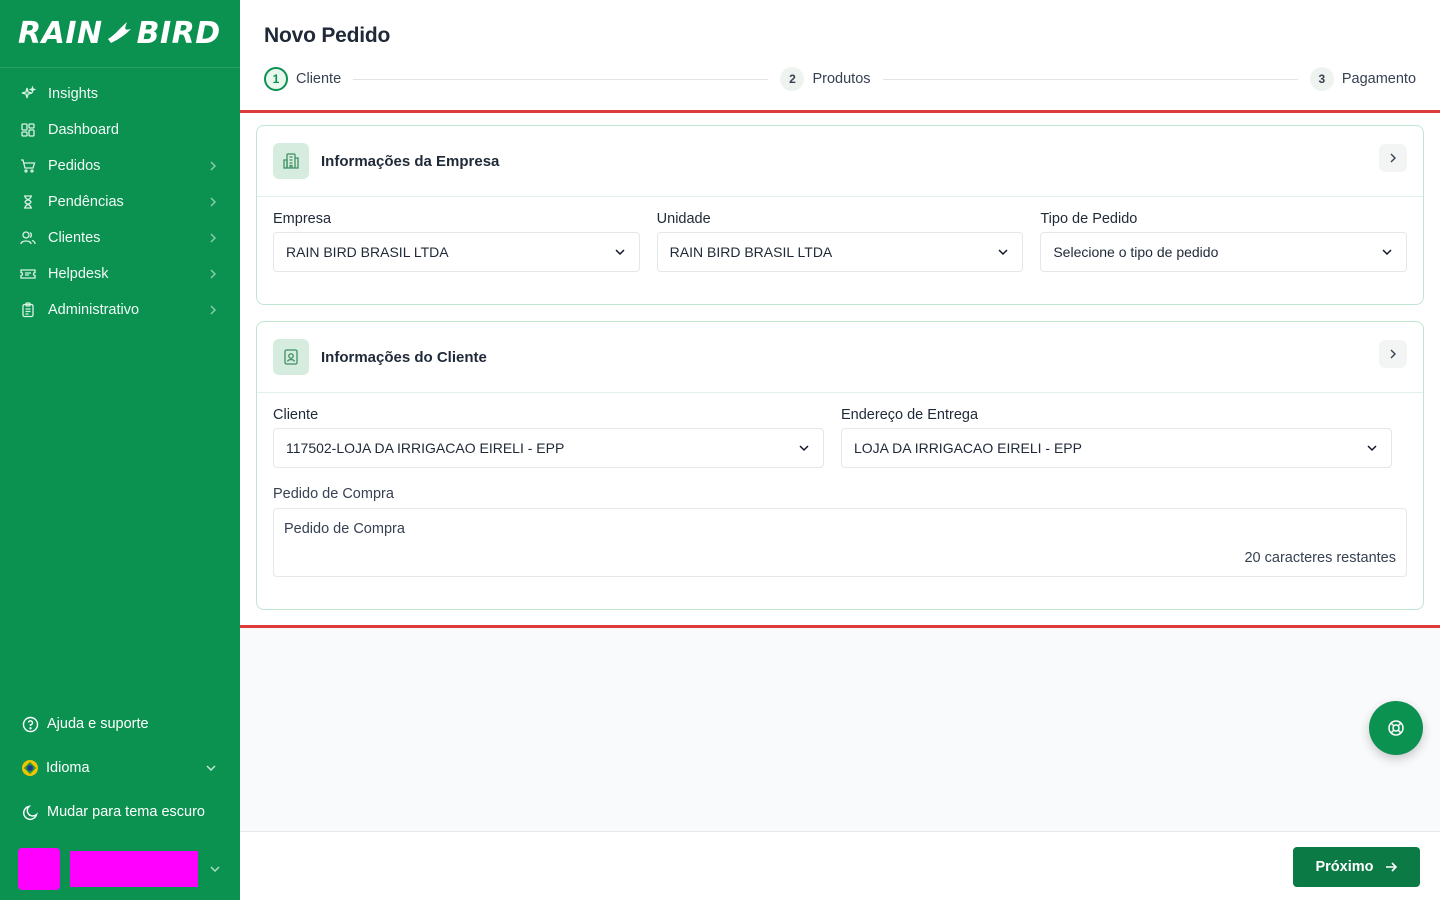 The image size is (1440, 900). What do you see at coordinates (98, 724) in the screenshot?
I see `help-support-label: Ajuda e suporte` at bounding box center [98, 724].